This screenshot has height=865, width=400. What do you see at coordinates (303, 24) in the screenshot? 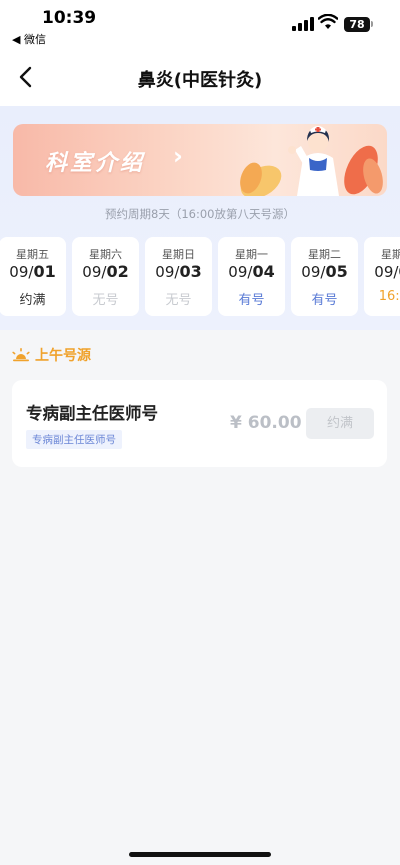
I see `signal-icon` at bounding box center [303, 24].